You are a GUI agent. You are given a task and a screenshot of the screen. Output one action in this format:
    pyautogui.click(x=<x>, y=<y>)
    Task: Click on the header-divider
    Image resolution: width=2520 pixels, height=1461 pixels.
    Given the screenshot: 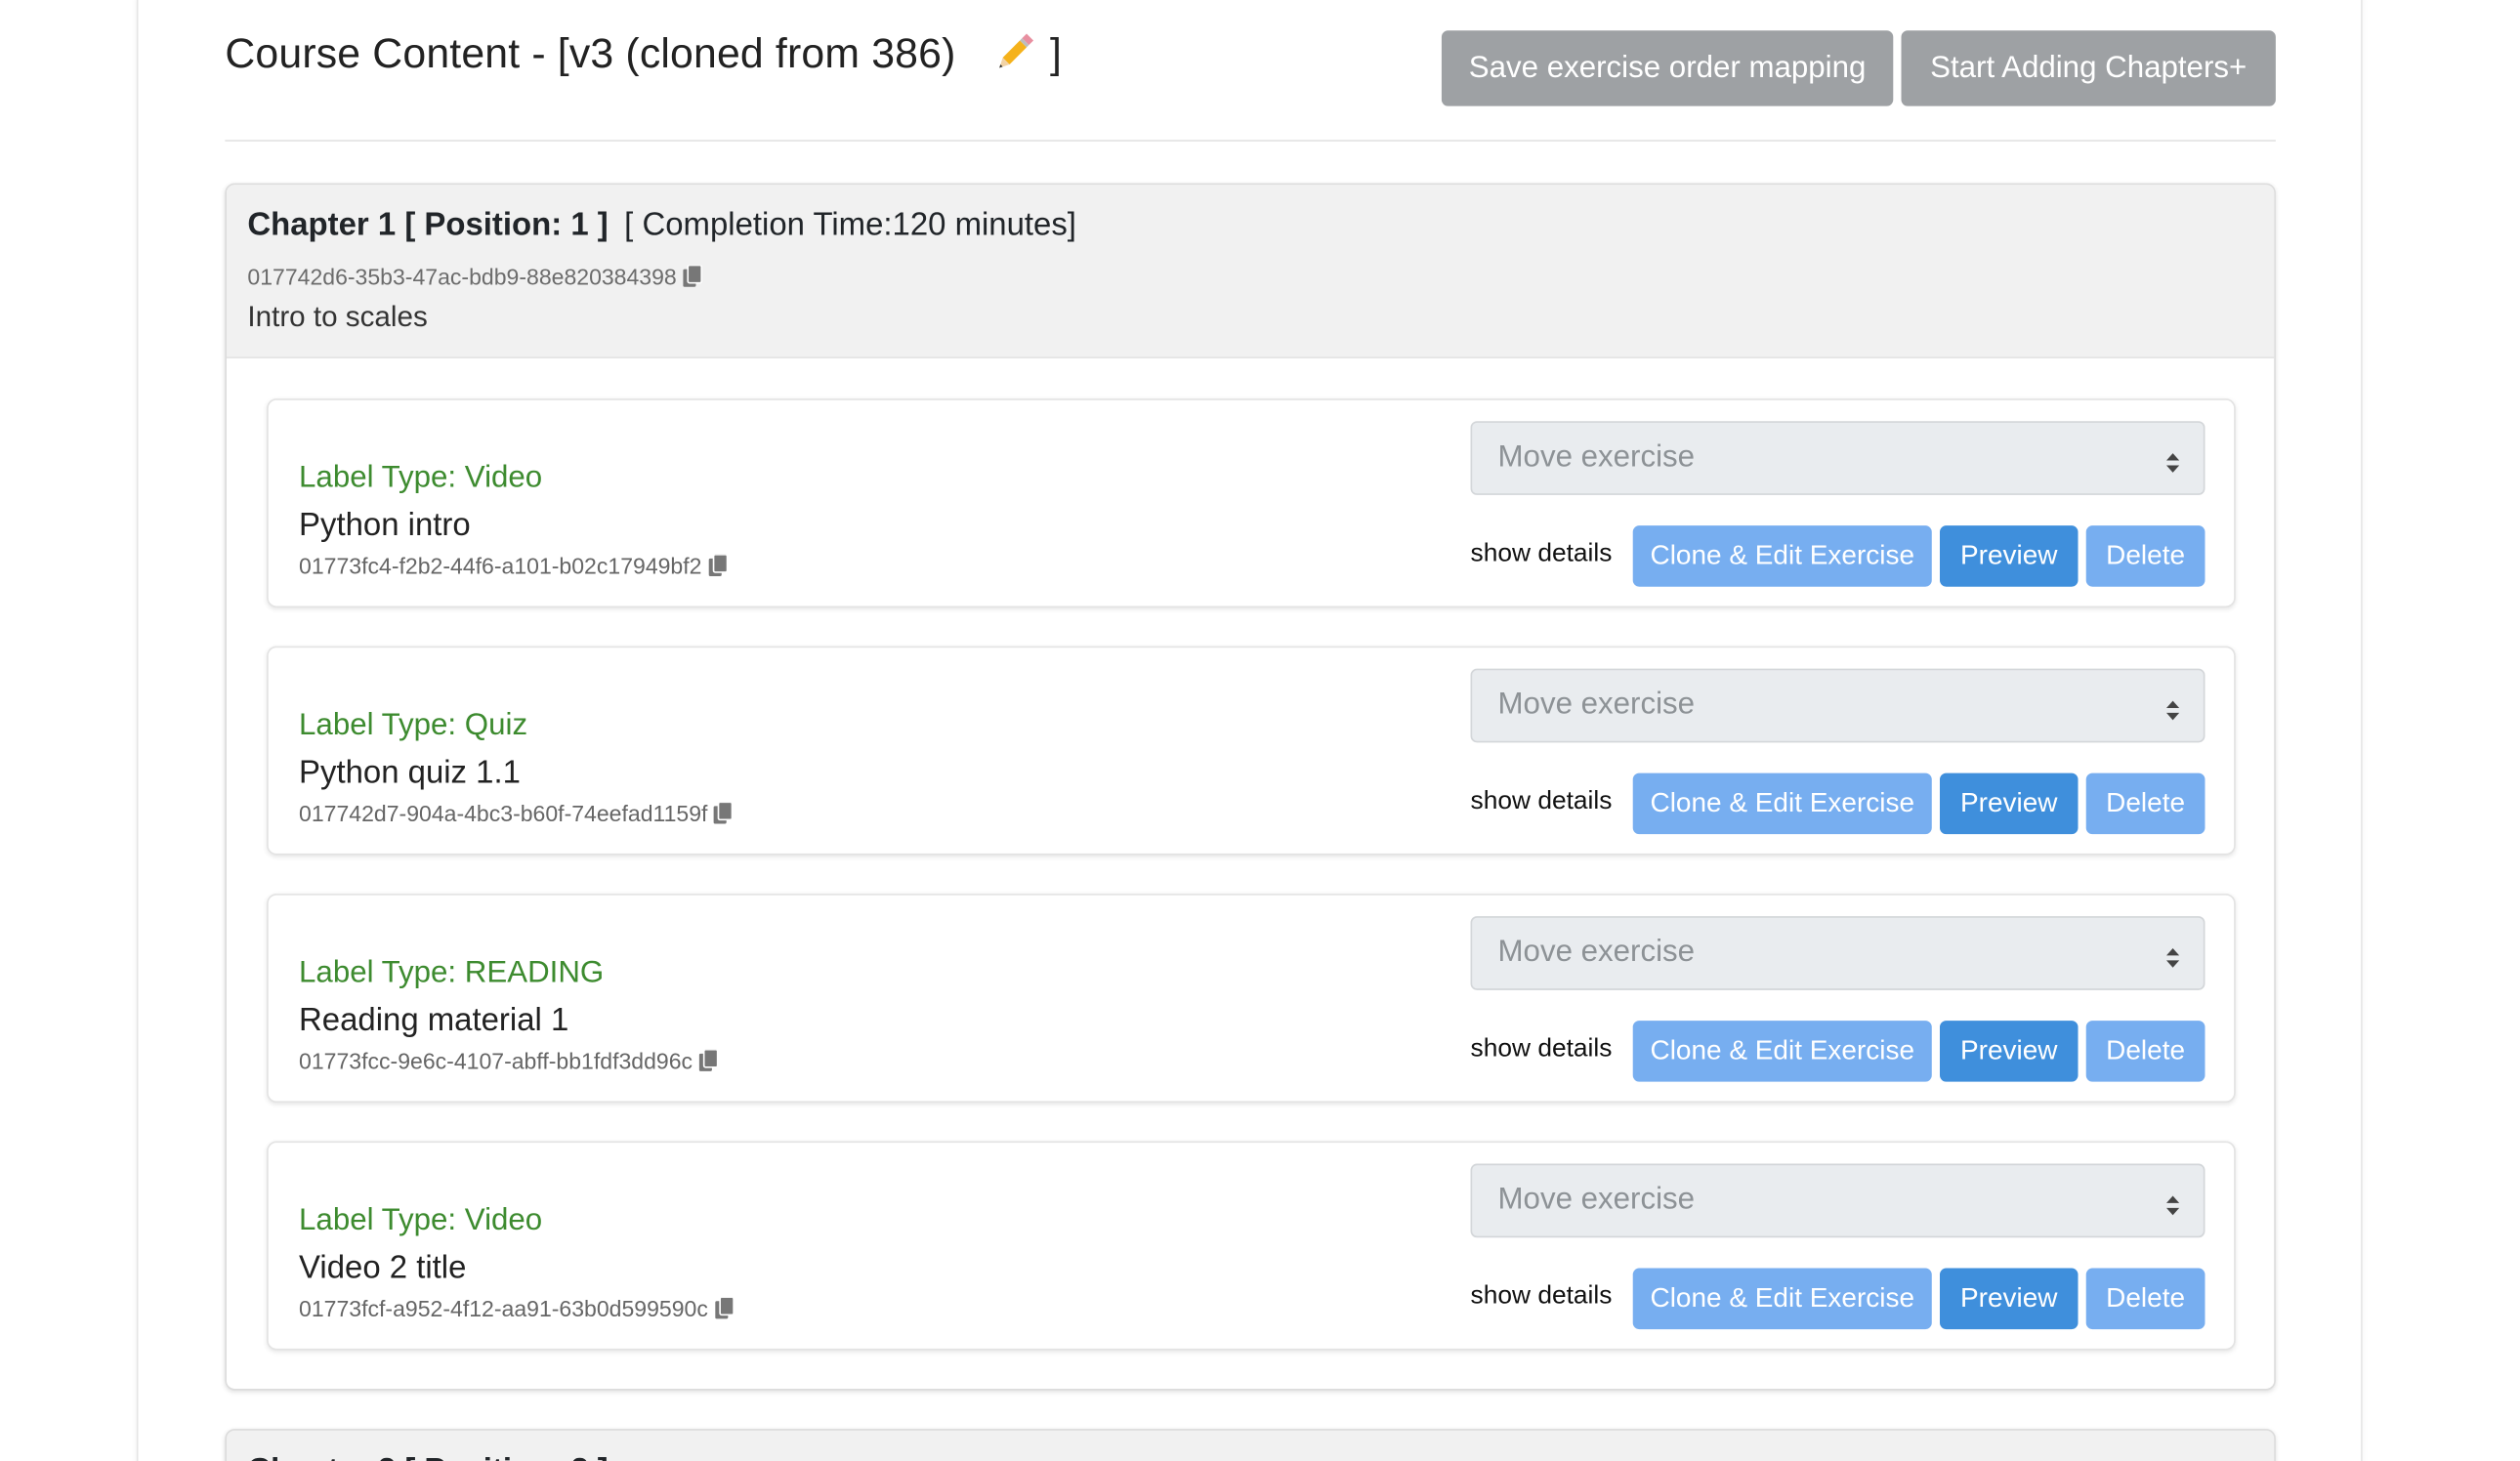 What is the action you would take?
    pyautogui.click(x=1250, y=141)
    